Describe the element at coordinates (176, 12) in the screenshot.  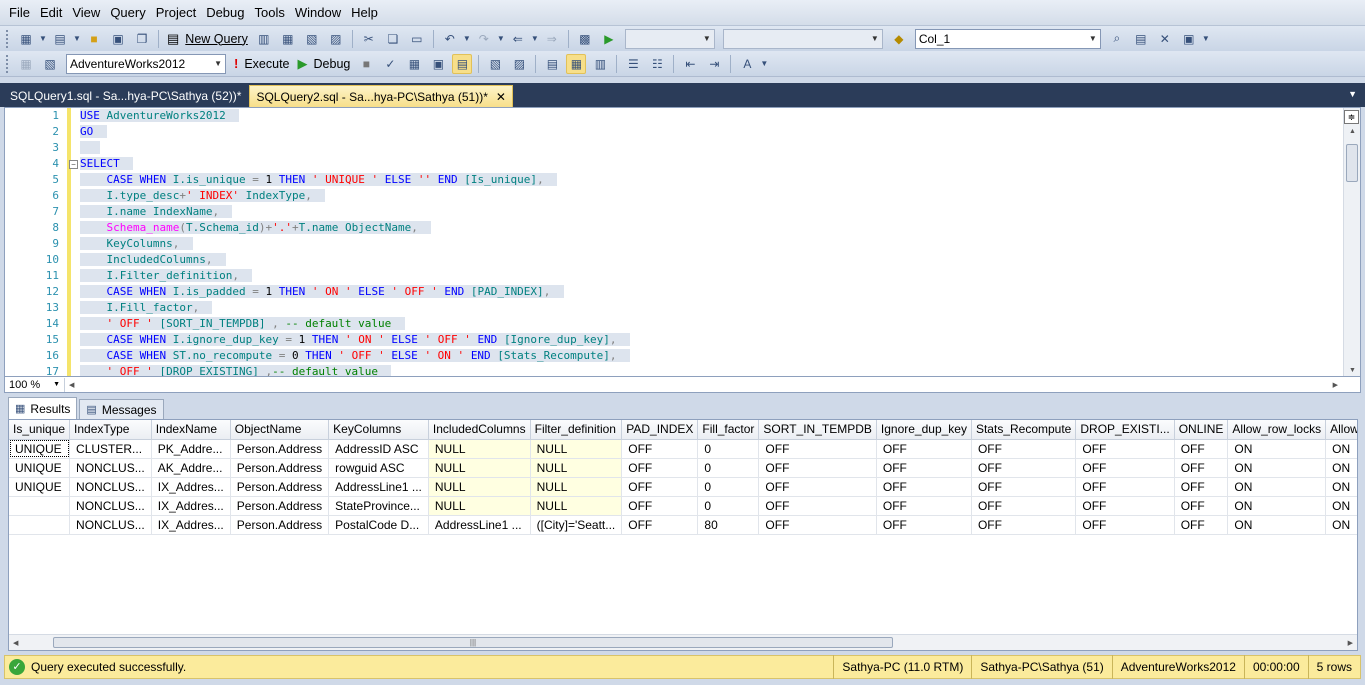
I see `menu-project: Project` at that location.